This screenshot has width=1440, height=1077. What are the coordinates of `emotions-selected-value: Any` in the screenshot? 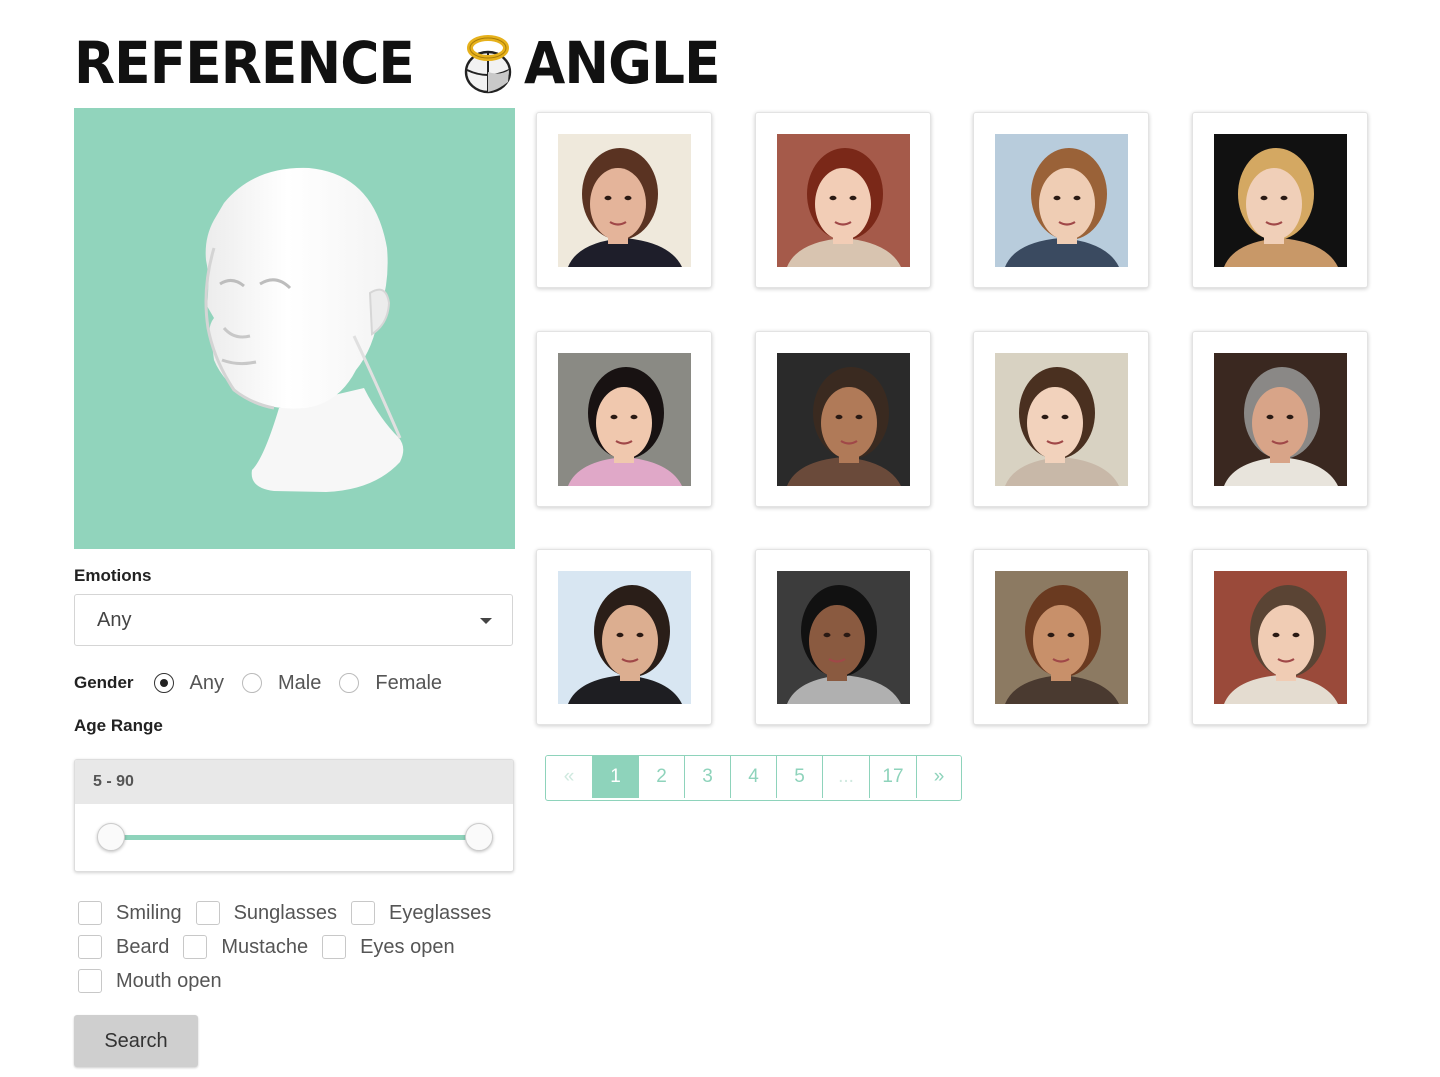 It's located at (114, 619).